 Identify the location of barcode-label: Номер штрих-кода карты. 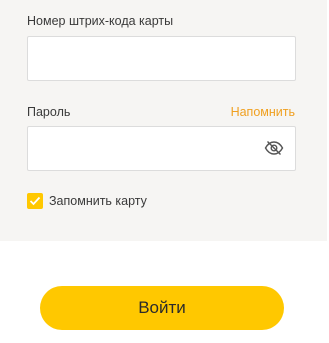
(100, 21).